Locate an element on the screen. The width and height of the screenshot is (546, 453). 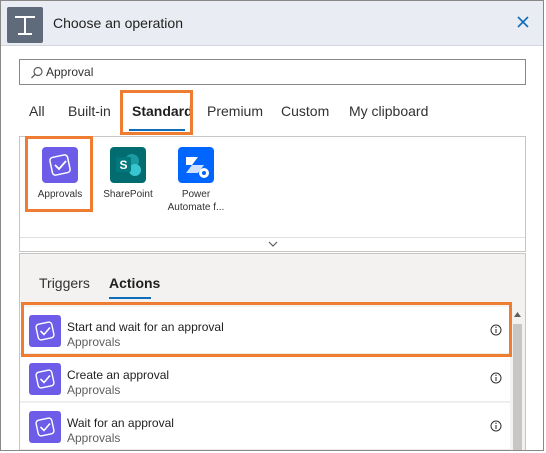
actions-scrollbar is located at coordinates (517, 376).